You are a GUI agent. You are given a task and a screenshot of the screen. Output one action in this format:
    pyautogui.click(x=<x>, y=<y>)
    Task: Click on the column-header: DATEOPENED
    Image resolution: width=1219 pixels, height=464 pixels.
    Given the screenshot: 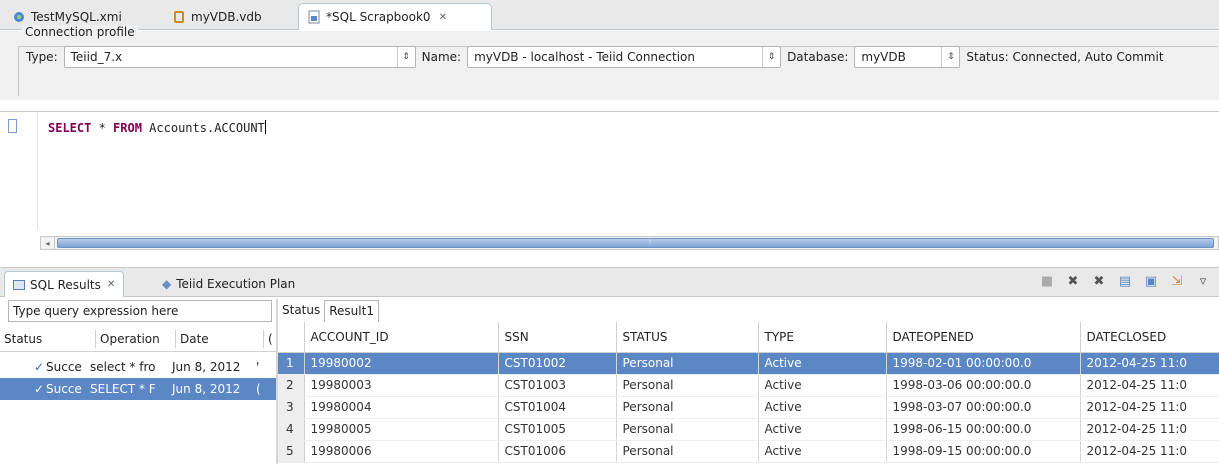 What is the action you would take?
    pyautogui.click(x=983, y=337)
    